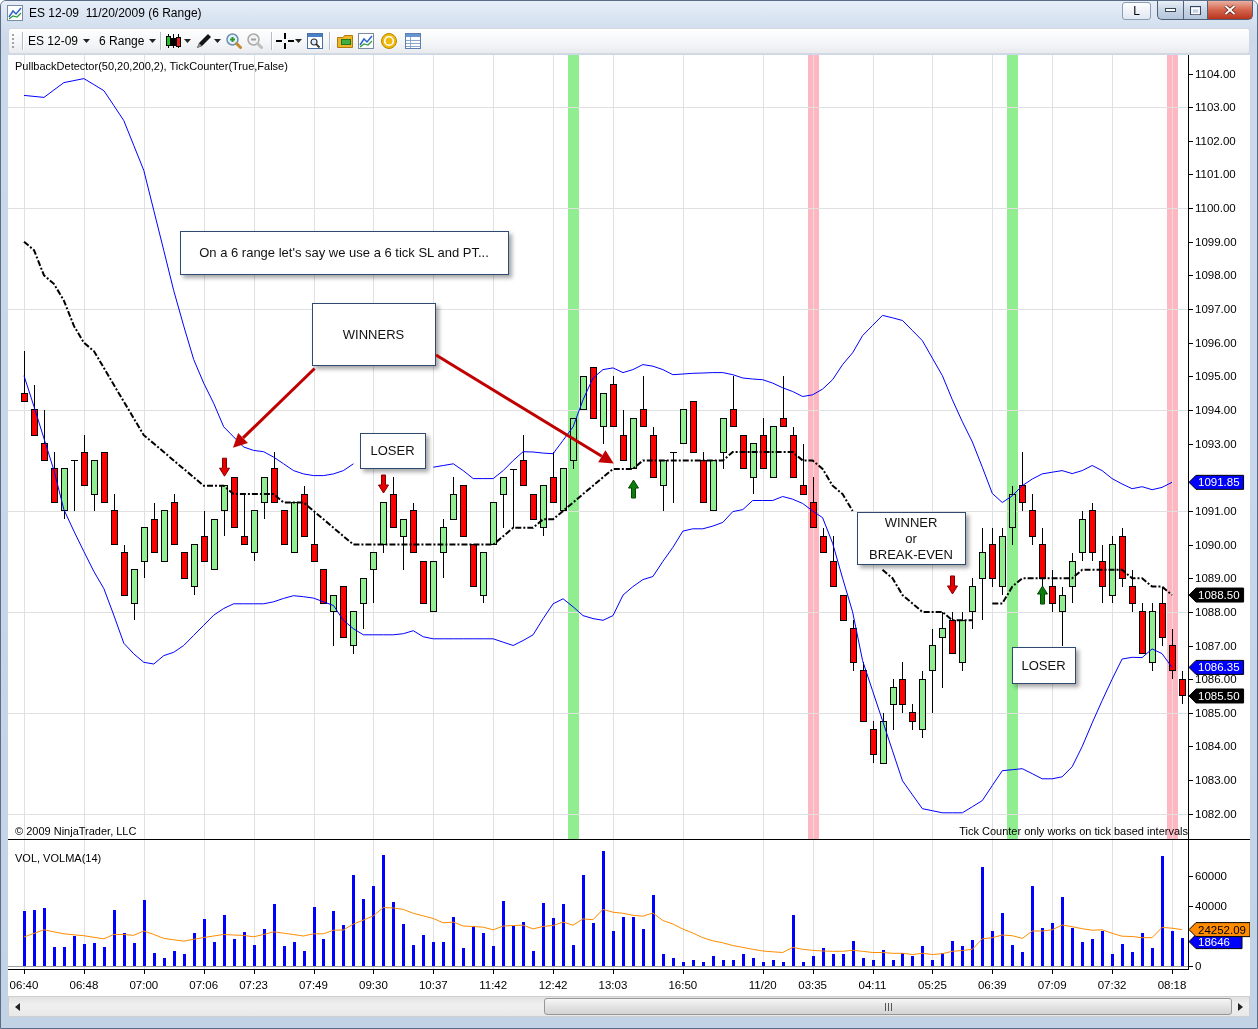 The width and height of the screenshot is (1258, 1029). I want to click on right-arrow-icon, so click(1240, 1006).